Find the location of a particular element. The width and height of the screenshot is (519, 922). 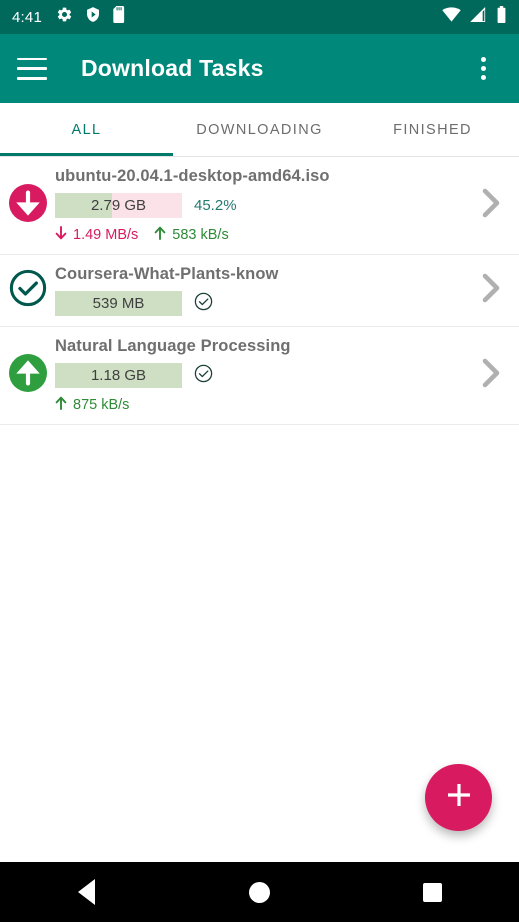

recents-icon is located at coordinates (432, 892).